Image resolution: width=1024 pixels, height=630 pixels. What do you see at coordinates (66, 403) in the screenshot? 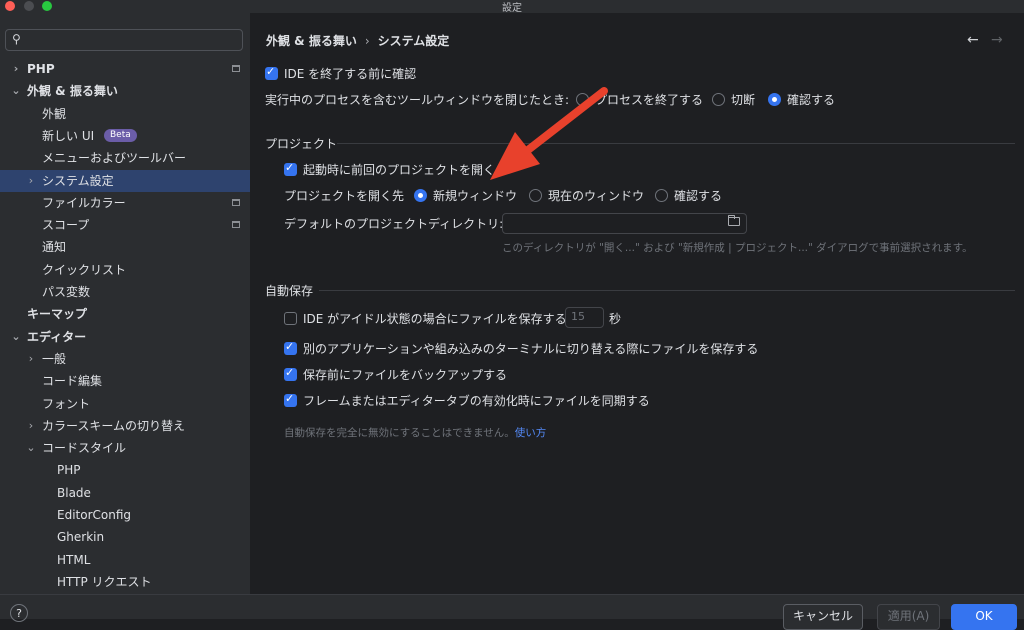
I see `sidebar-item-label: フォント` at bounding box center [66, 403].